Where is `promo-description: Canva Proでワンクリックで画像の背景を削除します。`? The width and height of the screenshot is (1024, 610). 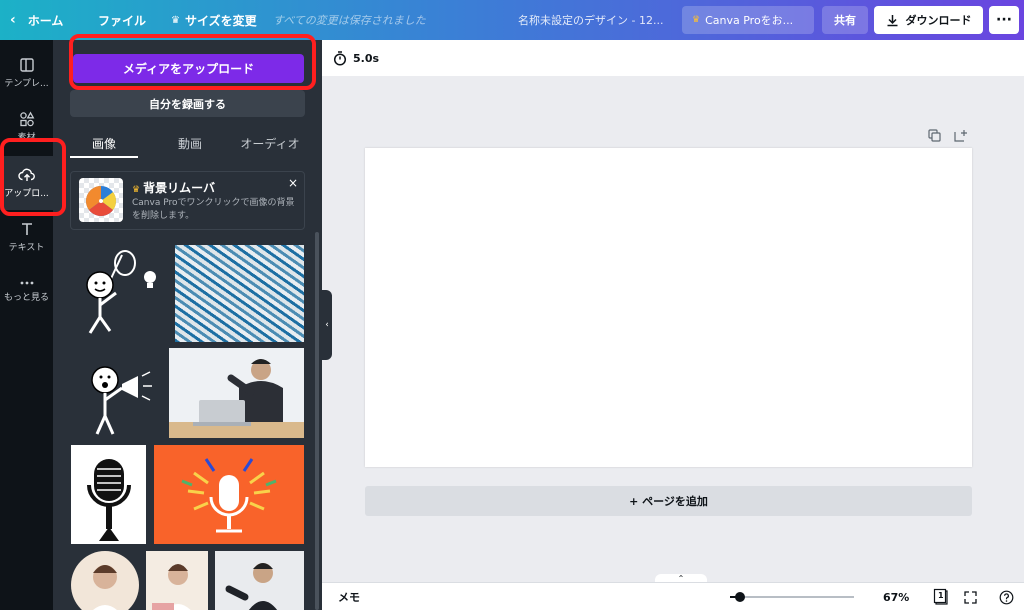
promo-description: Canva Proでワンクリックで画像の背景を削除します。 is located at coordinates (213, 209).